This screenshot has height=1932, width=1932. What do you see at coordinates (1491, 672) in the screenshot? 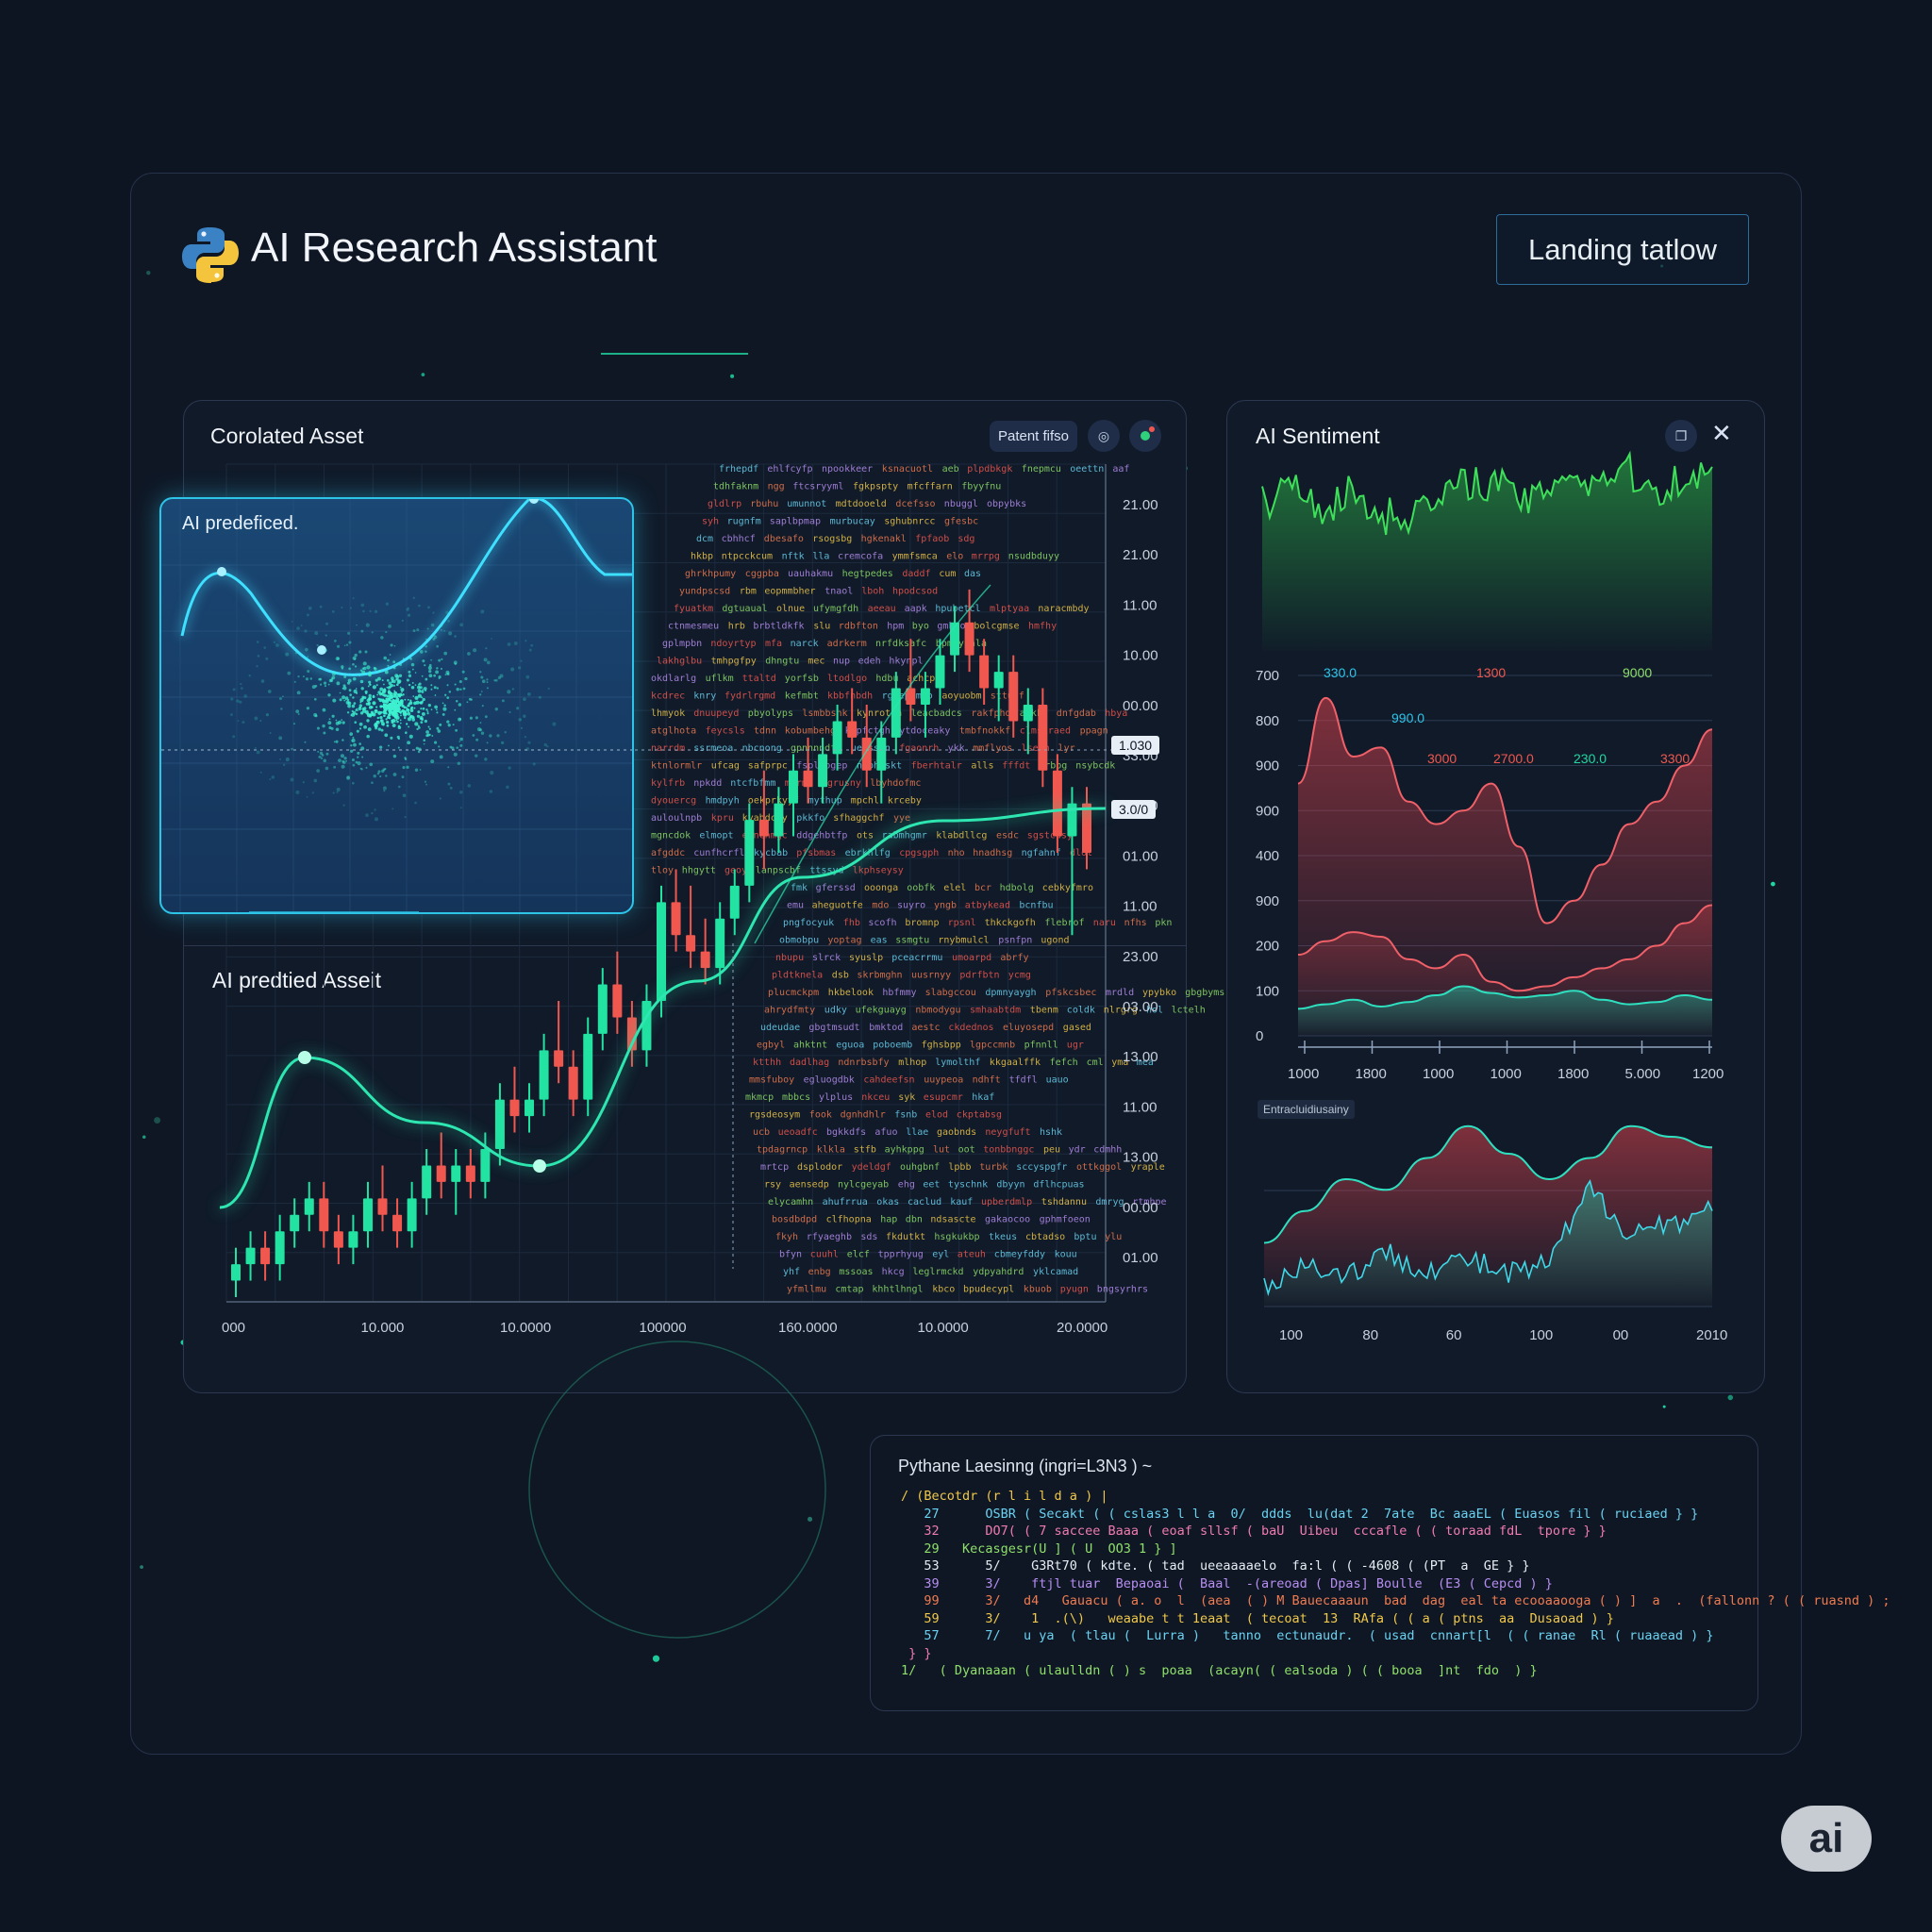
I see `value-label: 1300` at bounding box center [1491, 672].